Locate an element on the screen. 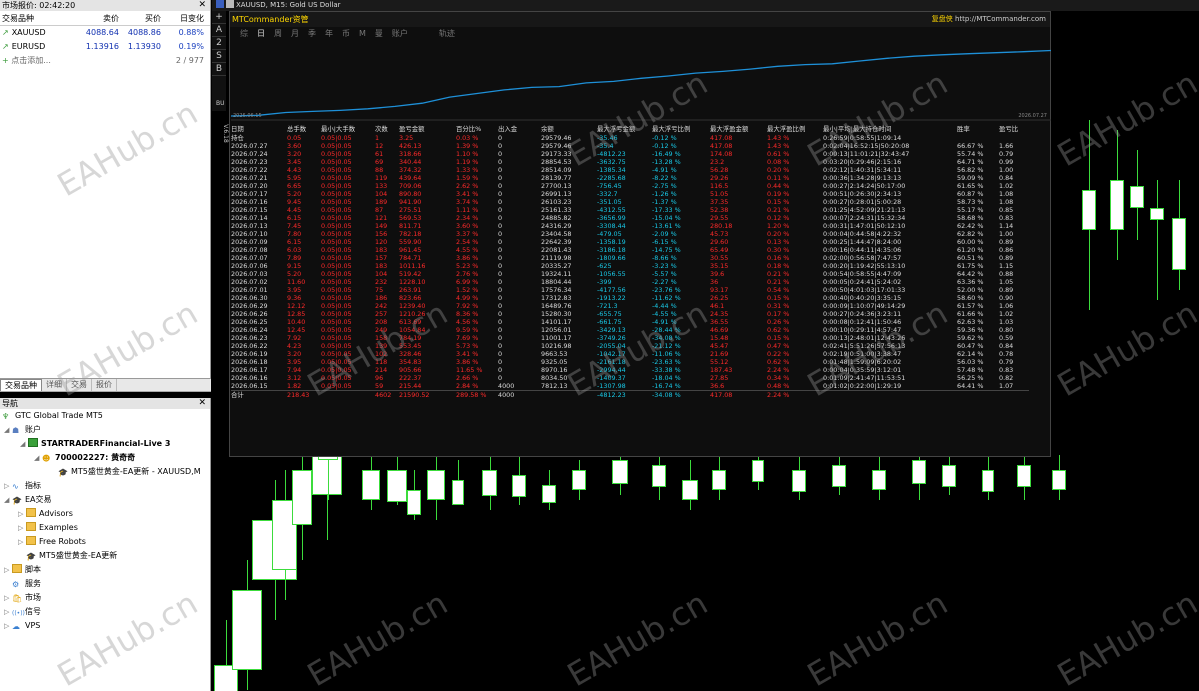 This screenshot has width=1199, height=691. table-cell: 0:00:50|4:01:03|17:01:33 is located at coordinates (864, 290).